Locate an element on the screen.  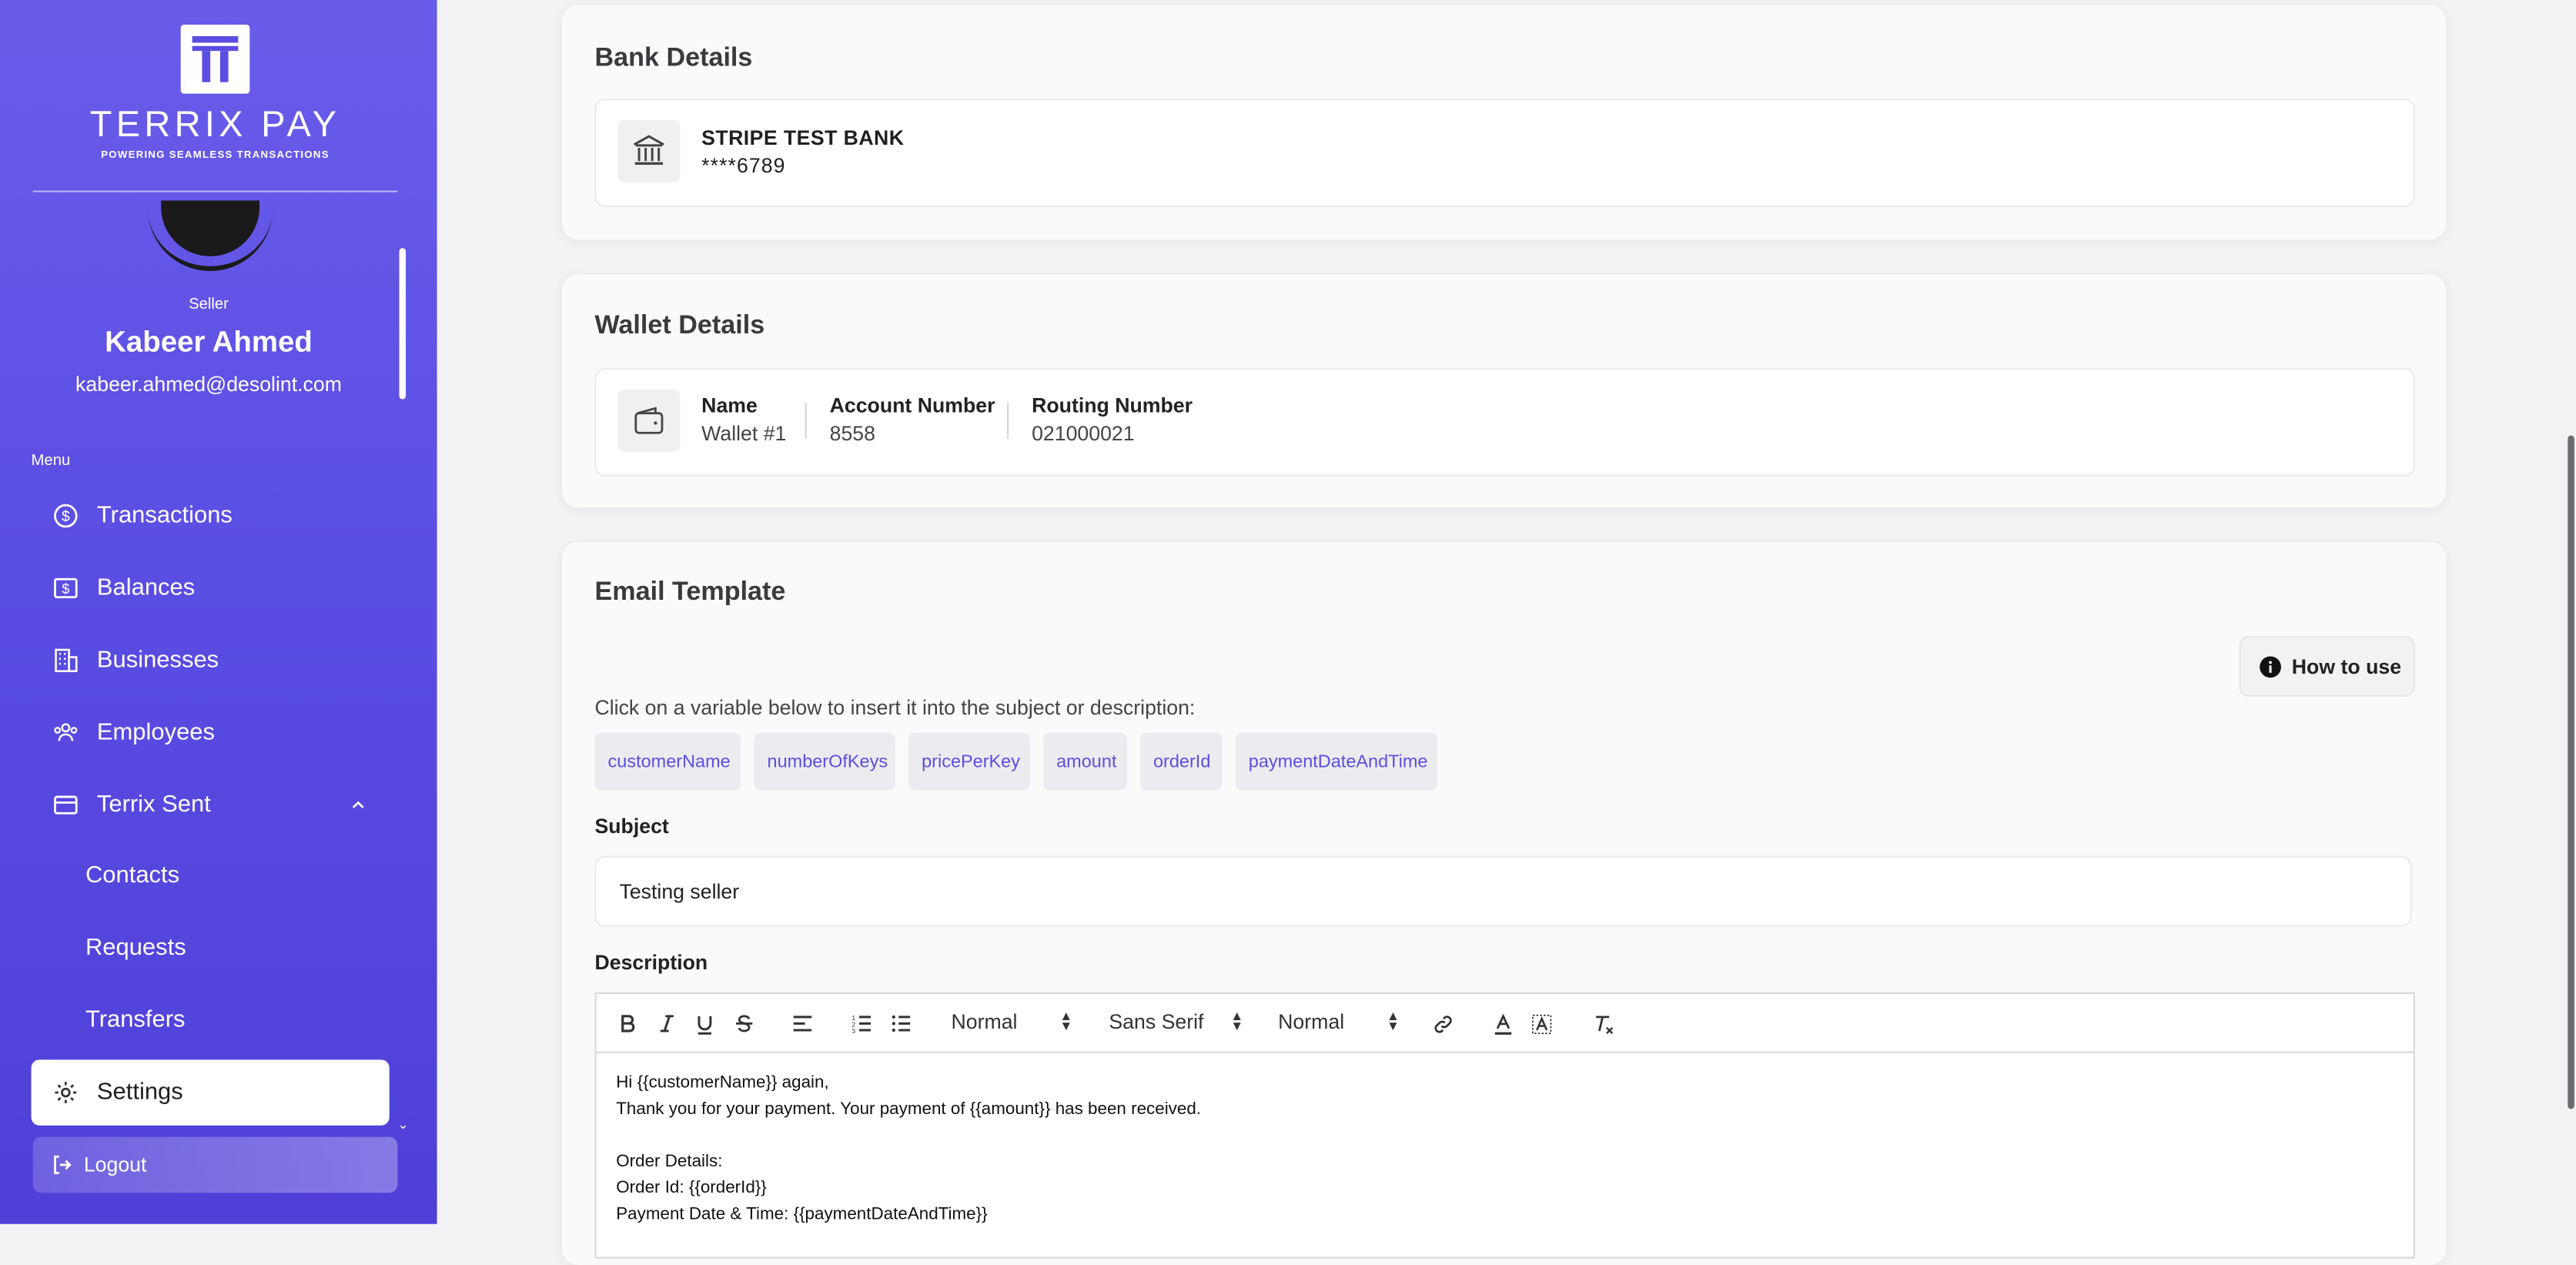
card-icon is located at coordinates (65, 805).